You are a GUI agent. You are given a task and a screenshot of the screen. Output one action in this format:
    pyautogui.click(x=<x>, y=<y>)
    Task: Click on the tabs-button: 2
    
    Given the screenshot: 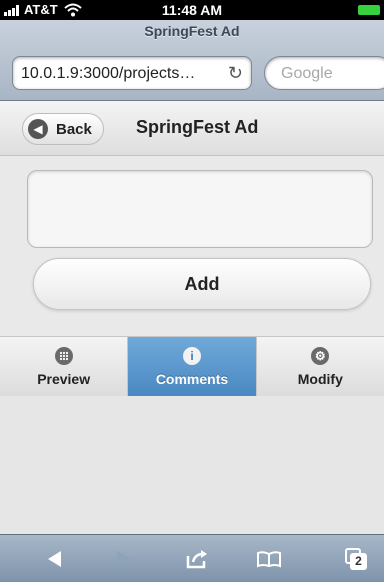 What is the action you would take?
    pyautogui.click(x=356, y=558)
    